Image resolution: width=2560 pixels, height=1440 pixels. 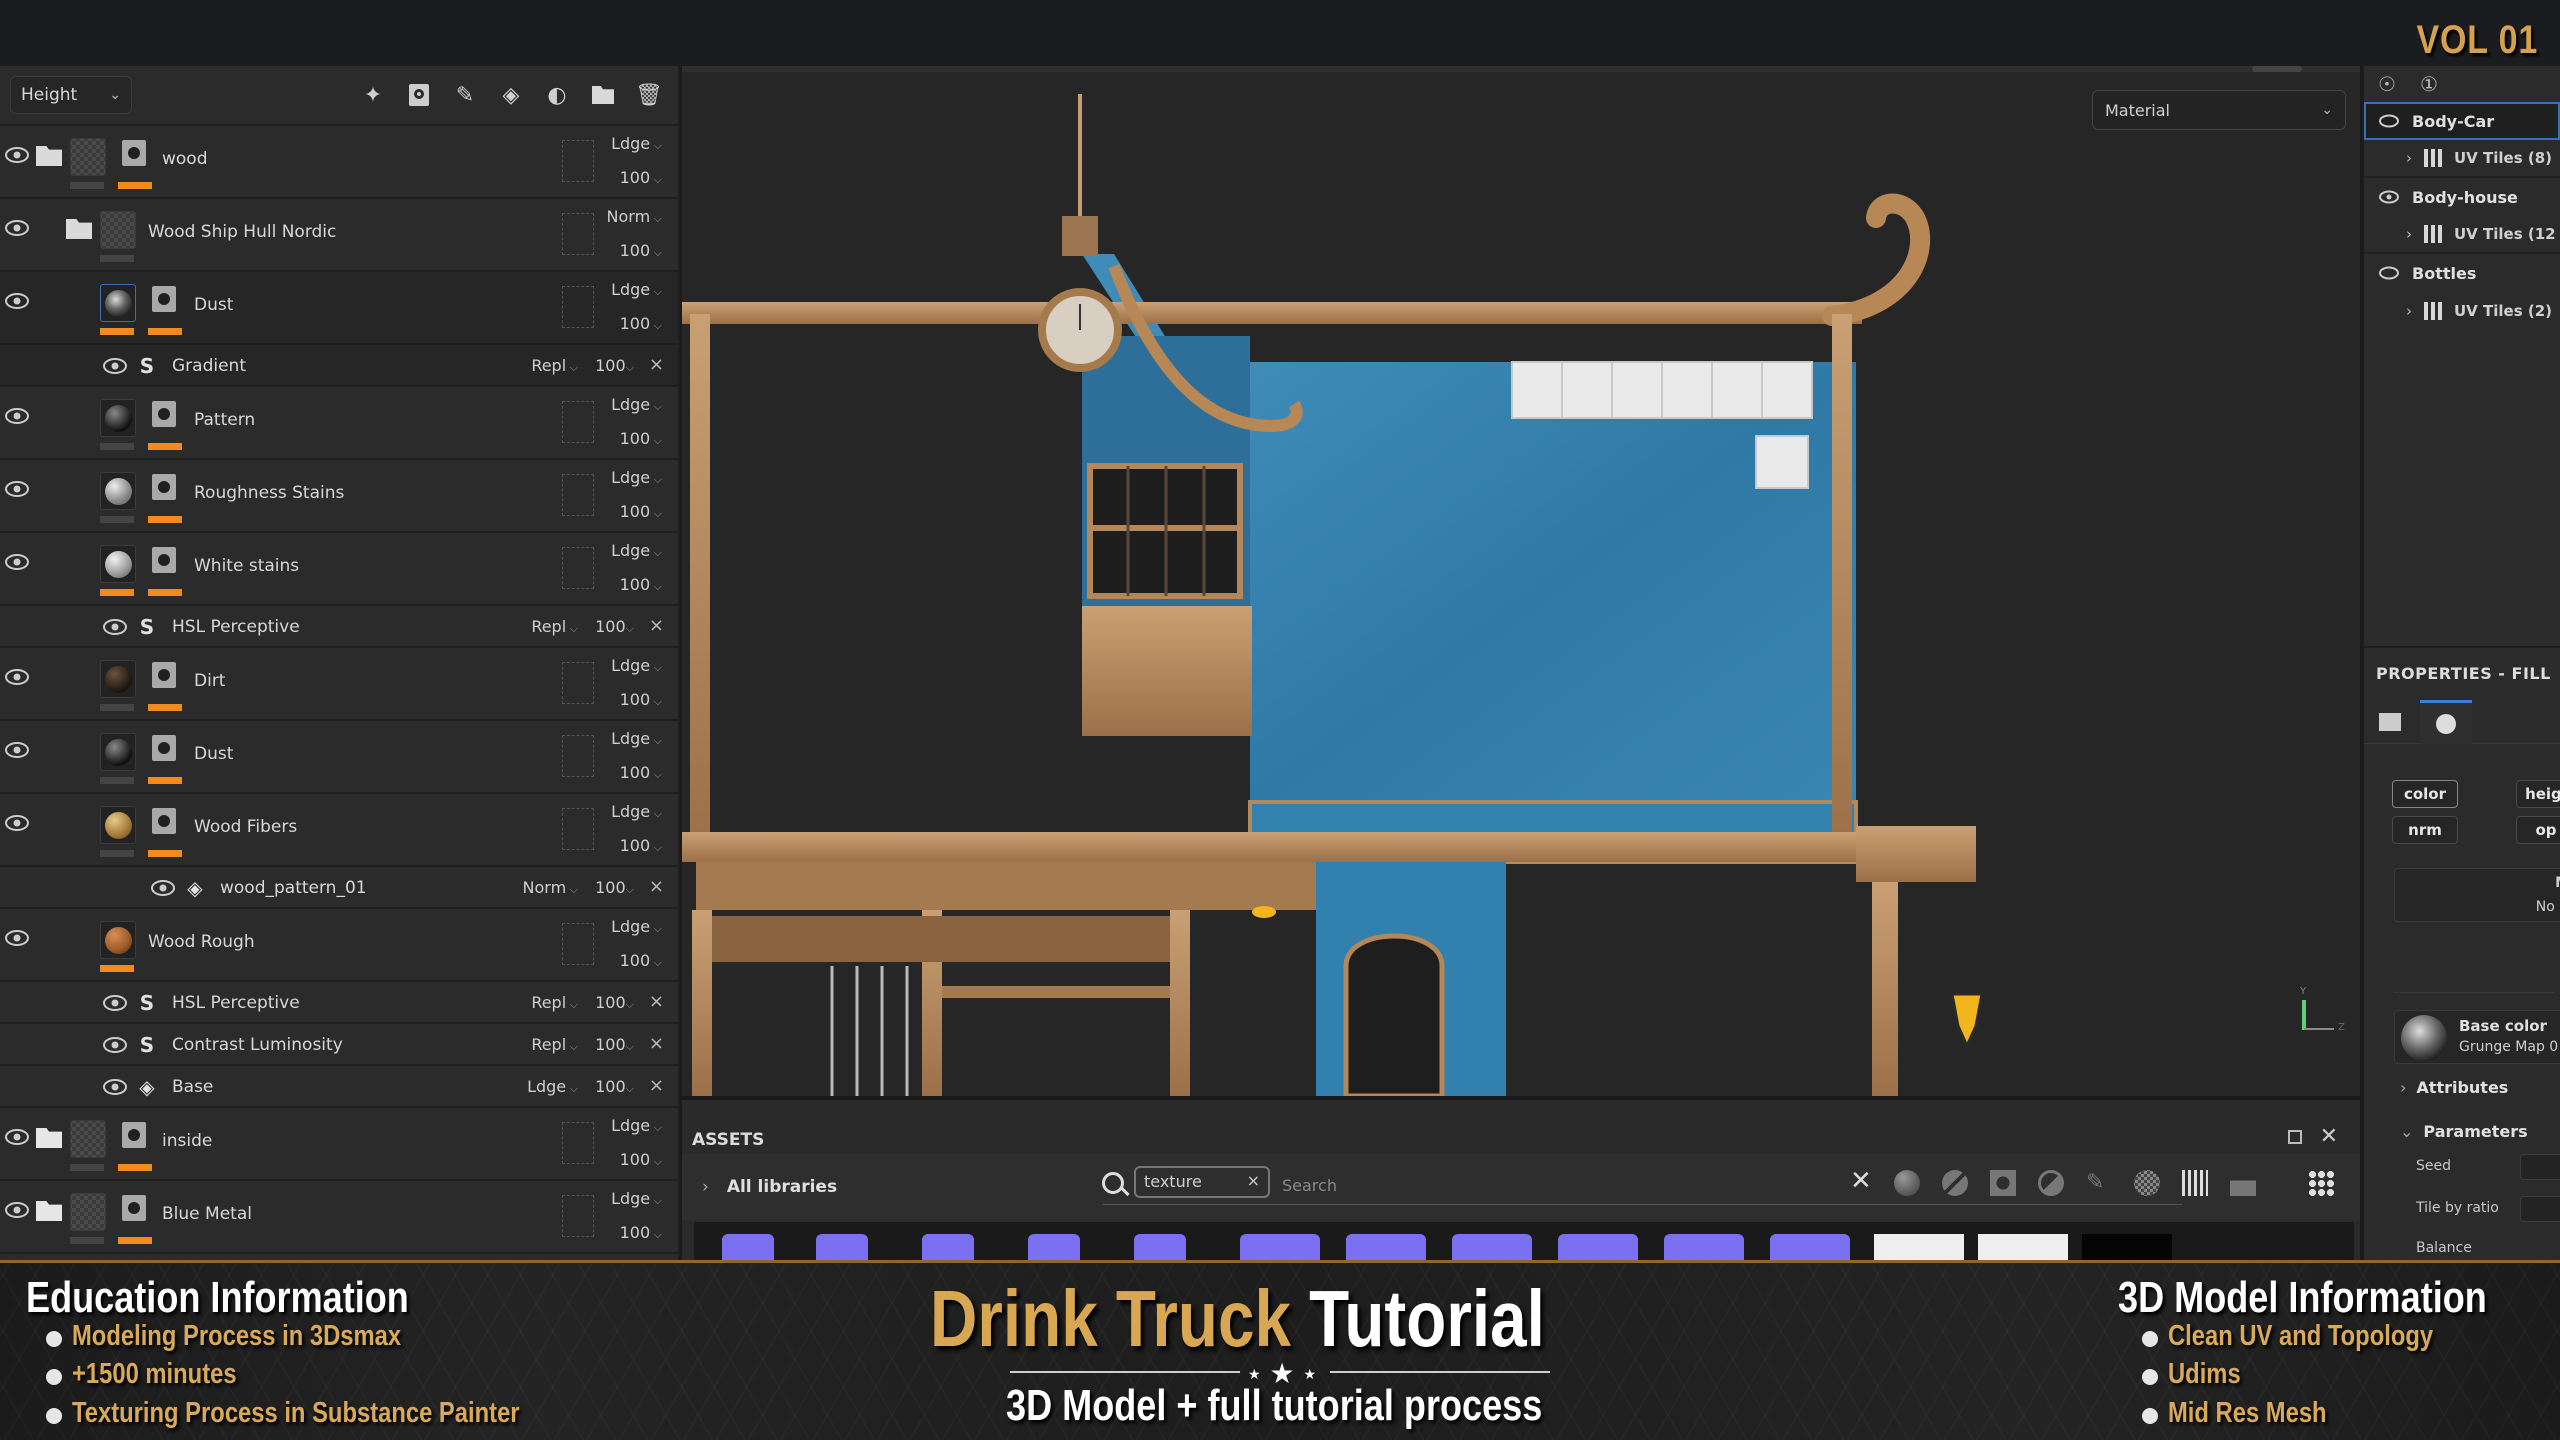 I want to click on grid-view-icon, so click(x=2321, y=1183).